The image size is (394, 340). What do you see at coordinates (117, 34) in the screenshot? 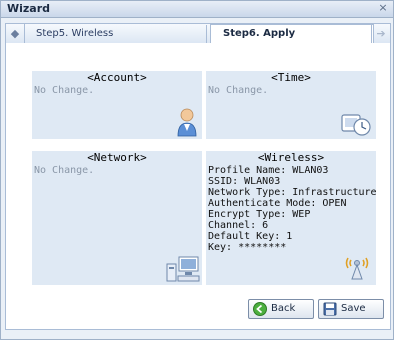
I see `tab-step5-wireless: Step5. Wireless` at bounding box center [117, 34].